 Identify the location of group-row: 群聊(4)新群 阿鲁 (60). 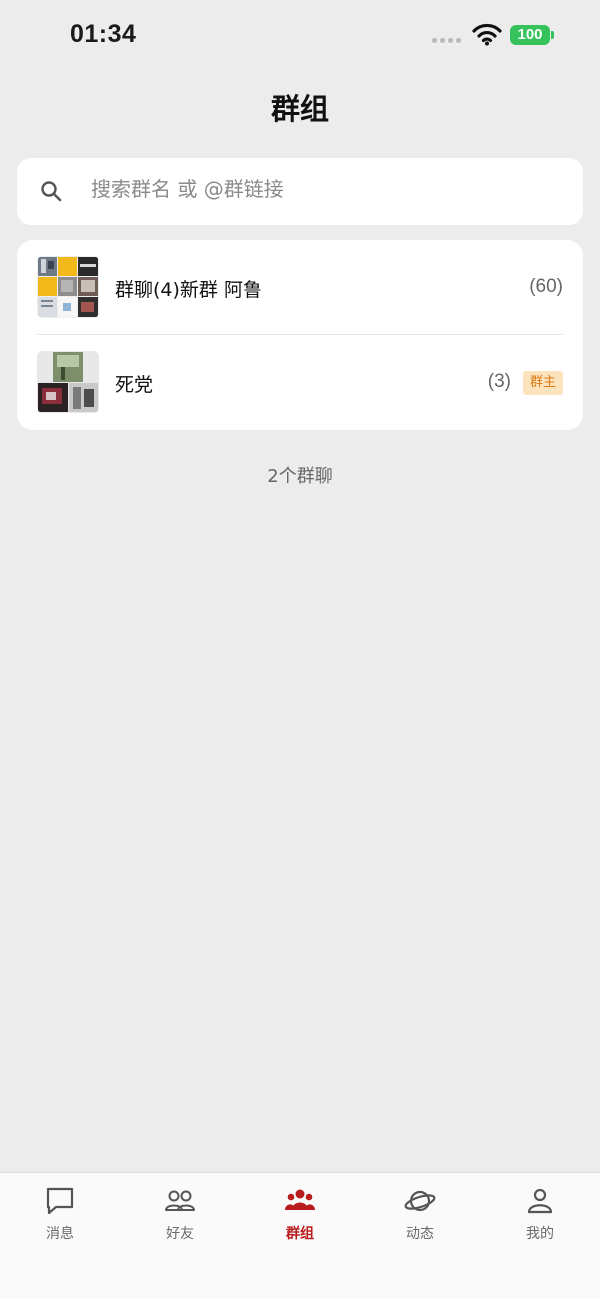
(300, 287).